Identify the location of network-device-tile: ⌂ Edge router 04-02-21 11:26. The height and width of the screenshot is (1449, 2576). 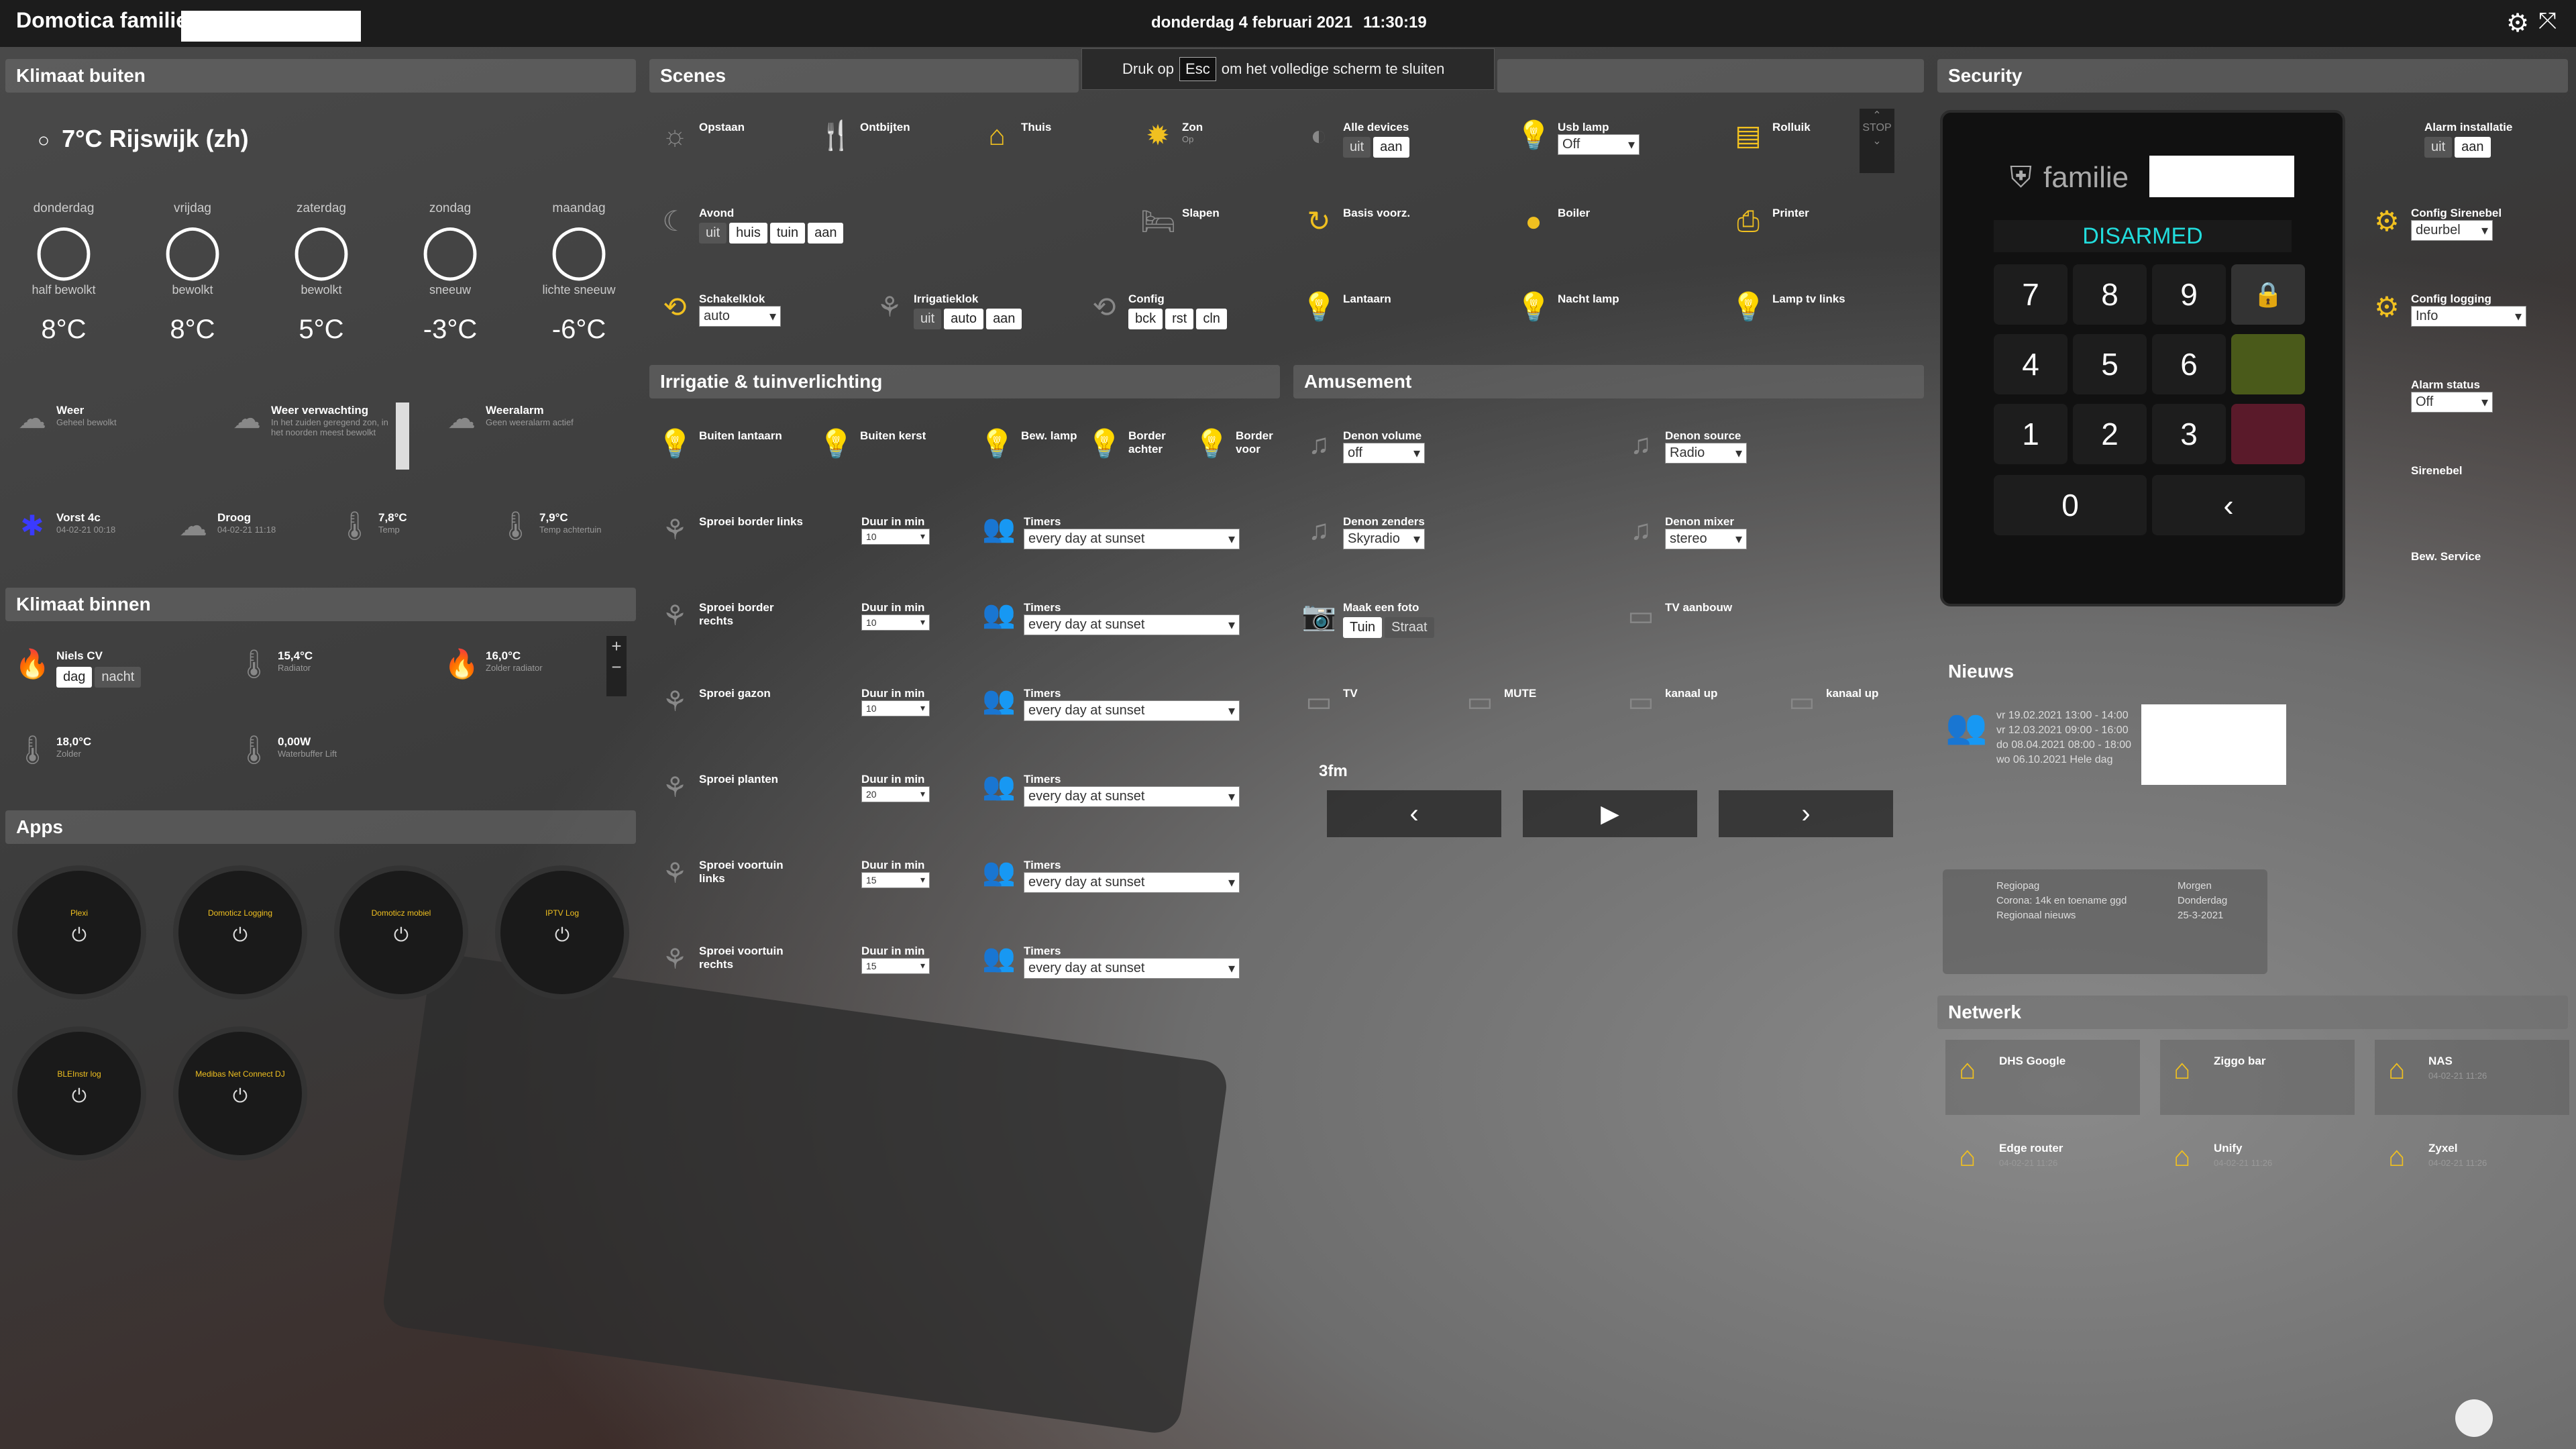
(2042, 1164).